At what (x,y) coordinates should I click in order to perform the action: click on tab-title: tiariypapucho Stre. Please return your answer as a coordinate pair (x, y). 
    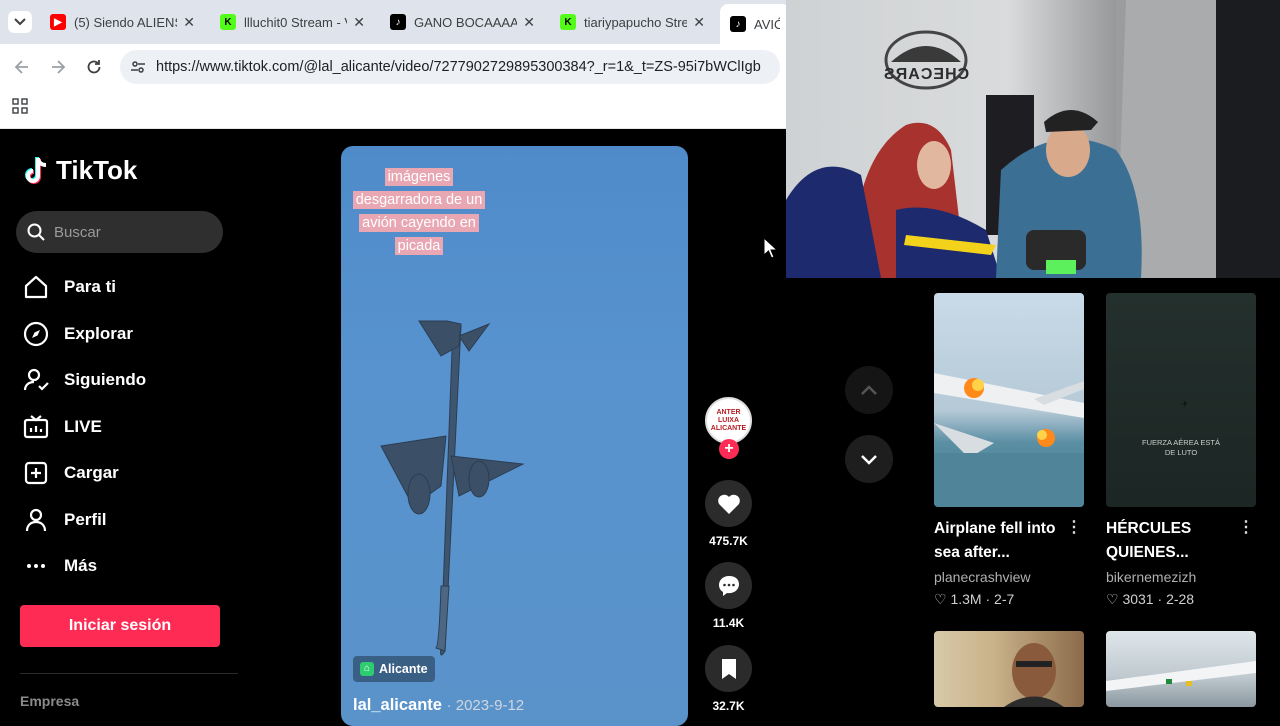
    Looking at the image, I should click on (636, 22).